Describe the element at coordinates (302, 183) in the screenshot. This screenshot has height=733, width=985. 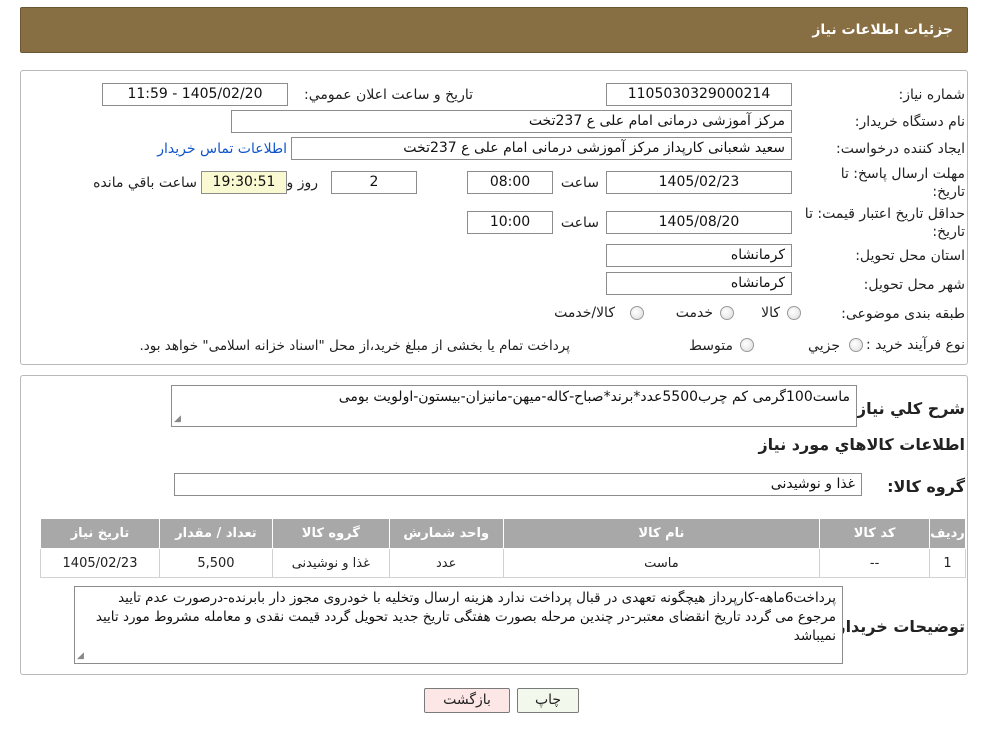
I see `days-label: روز و` at that location.